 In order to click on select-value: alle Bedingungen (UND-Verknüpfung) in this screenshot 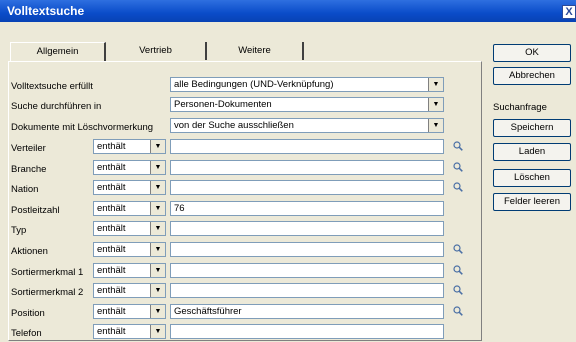, I will do `click(254, 84)`.